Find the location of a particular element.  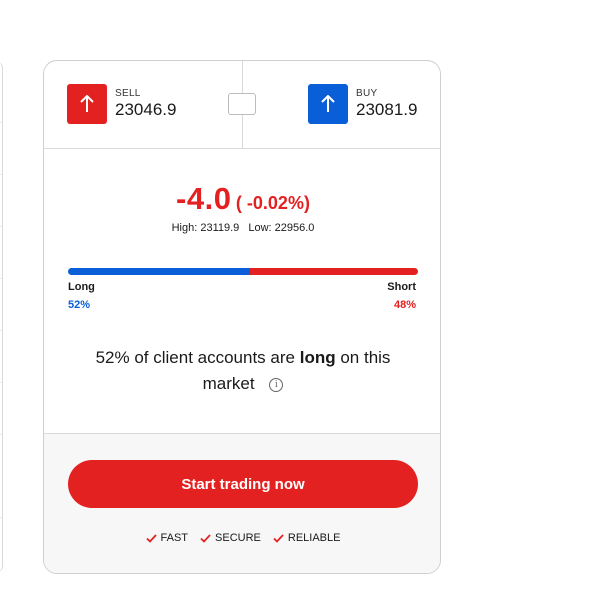

sell-price: 23046.9 is located at coordinates (146, 109).